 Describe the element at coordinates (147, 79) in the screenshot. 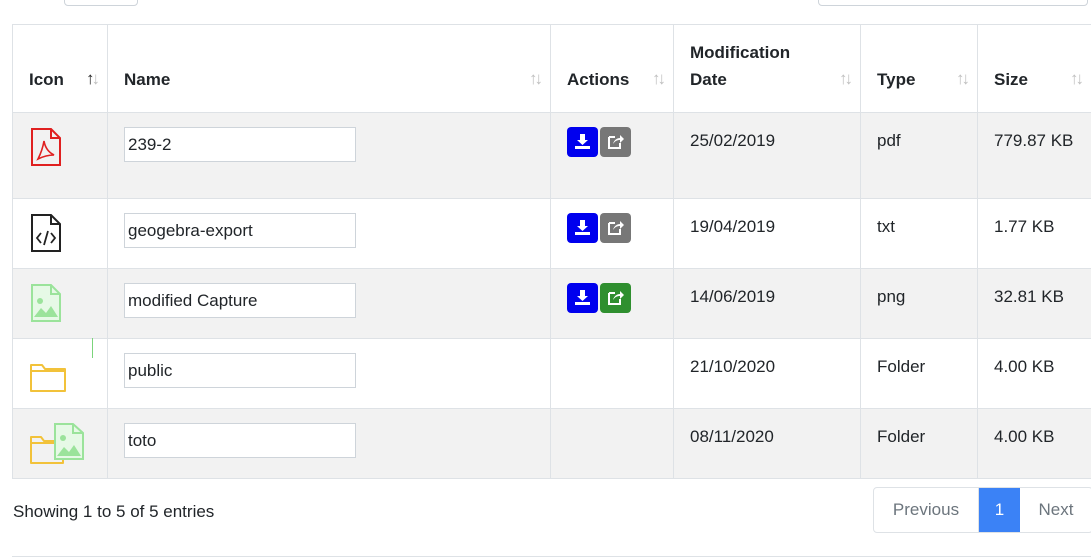

I see `column-header-label: Name` at that location.